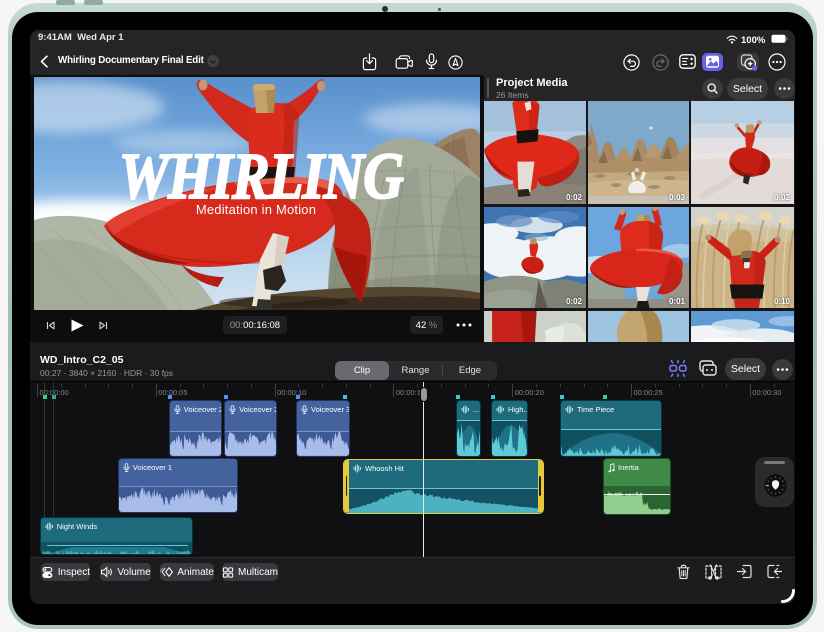 This screenshot has width=824, height=632. I want to click on svg-text: 100%, so click(753, 40).